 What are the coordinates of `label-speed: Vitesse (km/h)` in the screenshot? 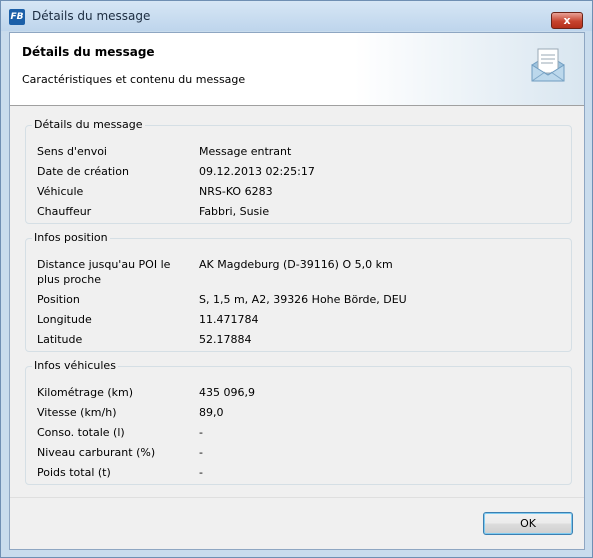 It's located at (77, 412).